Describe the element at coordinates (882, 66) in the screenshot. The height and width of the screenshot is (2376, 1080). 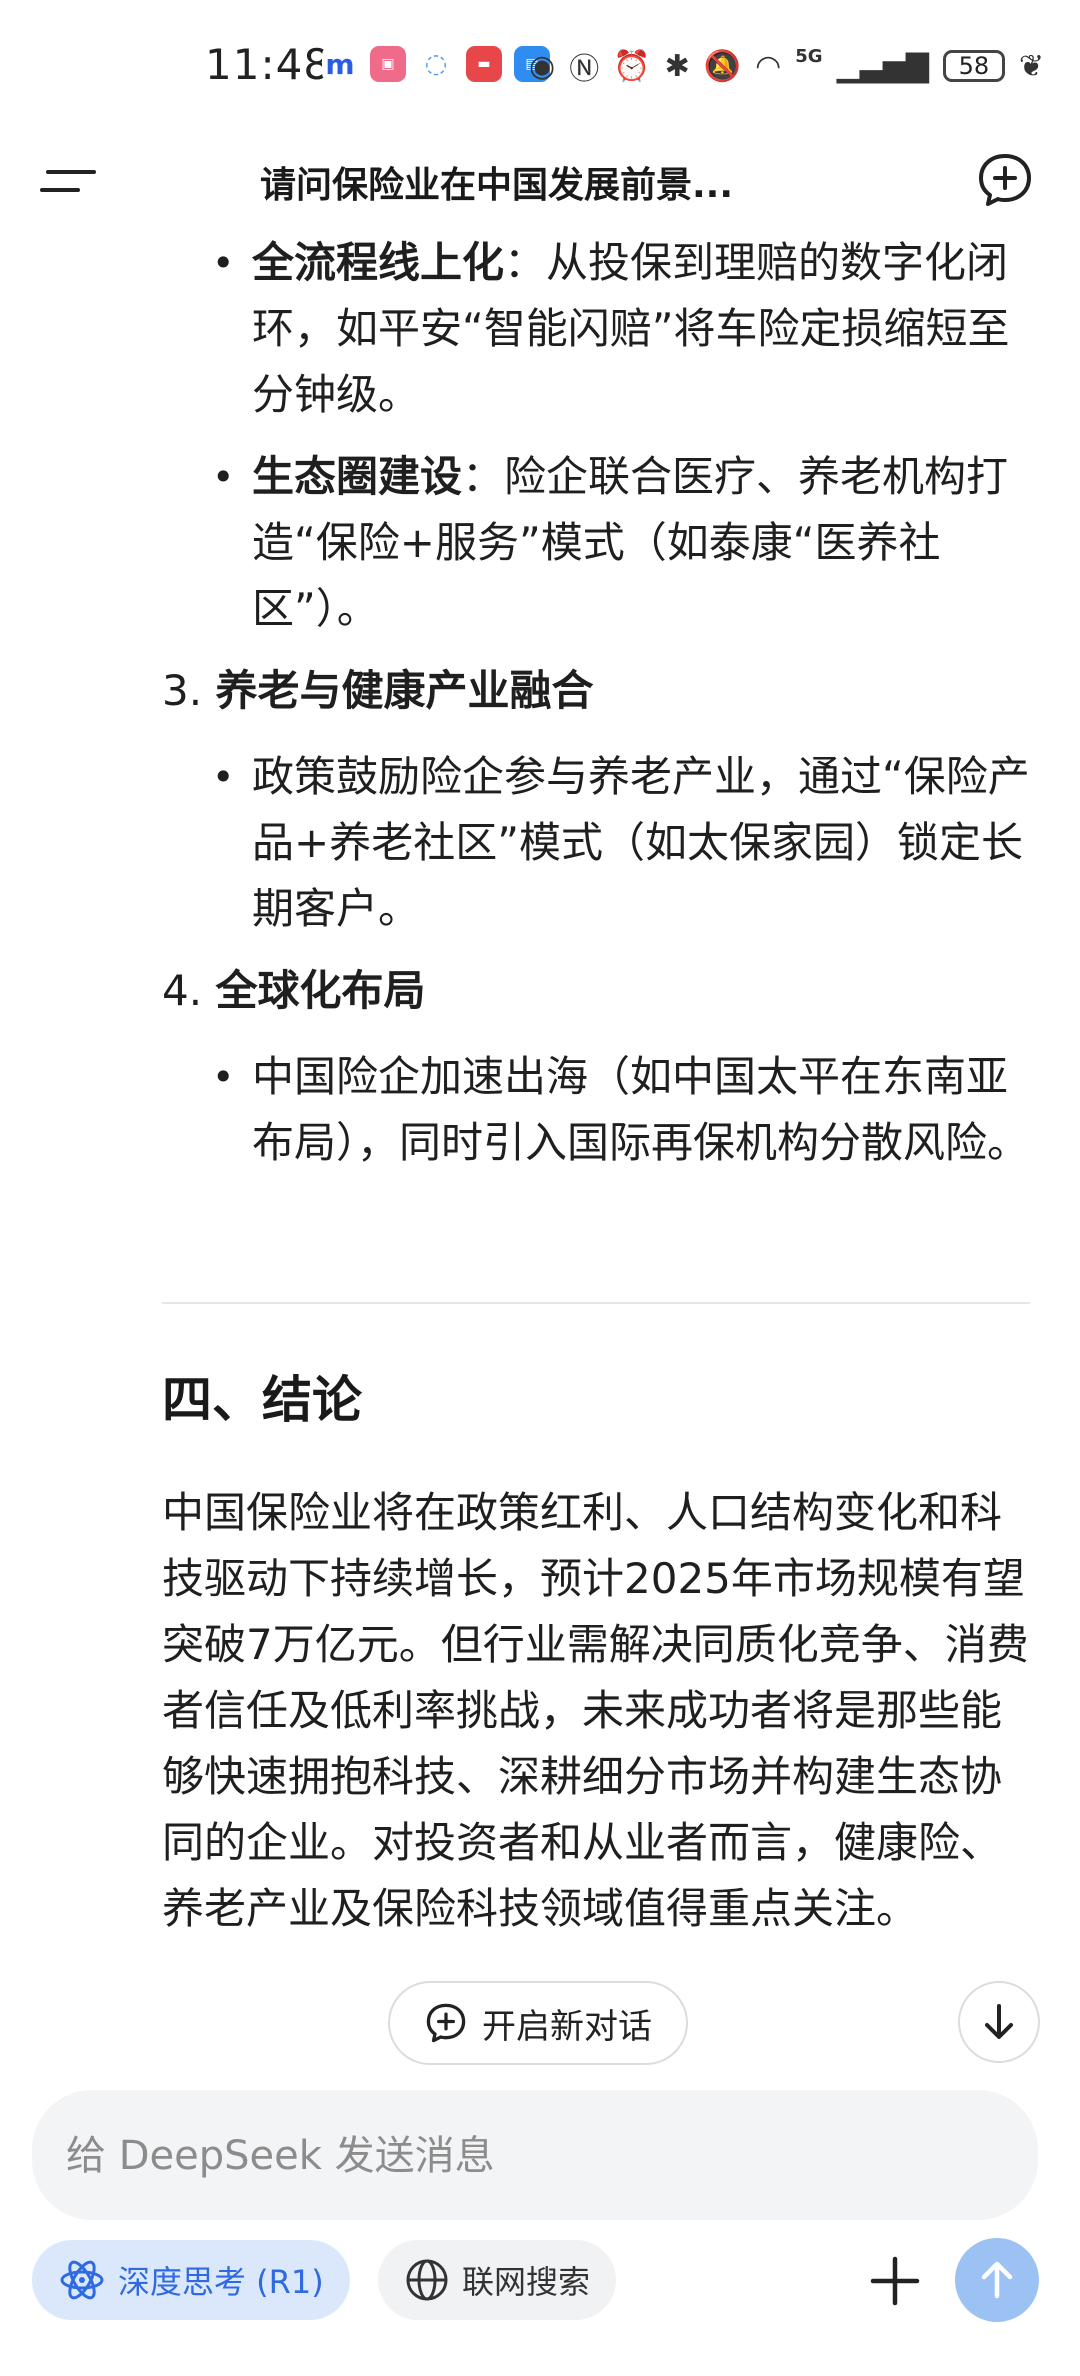
I see `signal-icon: ▁▃▅▇` at that location.